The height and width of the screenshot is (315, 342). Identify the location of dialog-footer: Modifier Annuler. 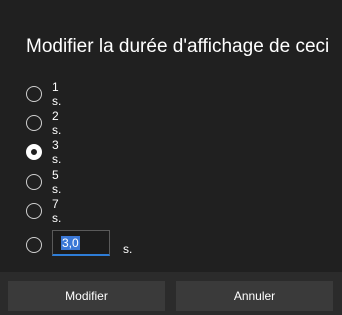
(171, 293).